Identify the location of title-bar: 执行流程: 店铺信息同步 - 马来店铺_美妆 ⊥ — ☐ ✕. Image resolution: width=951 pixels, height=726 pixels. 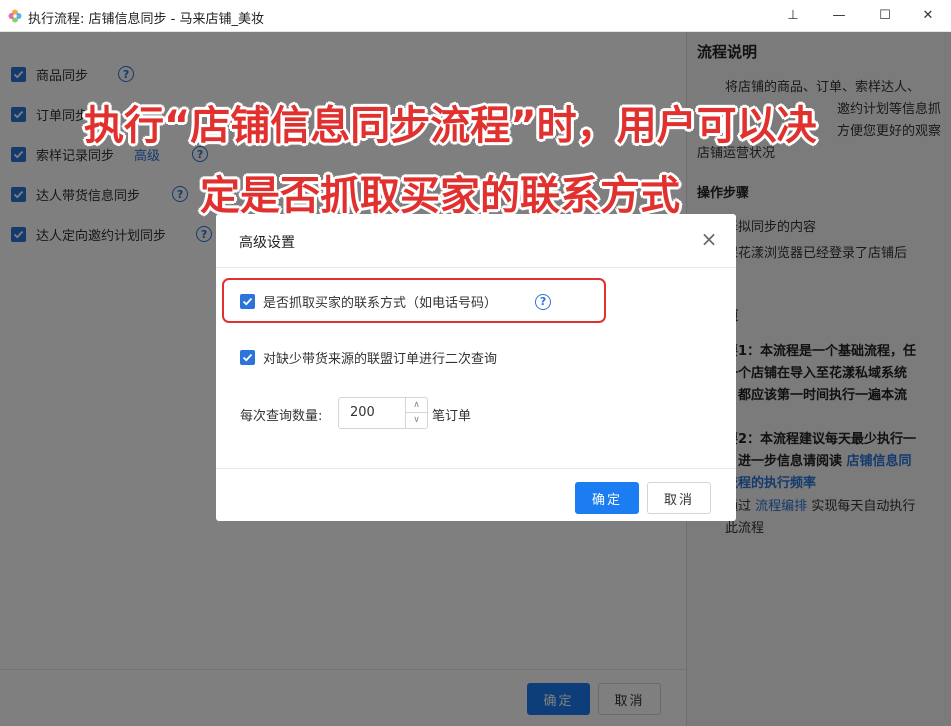
(475, 16).